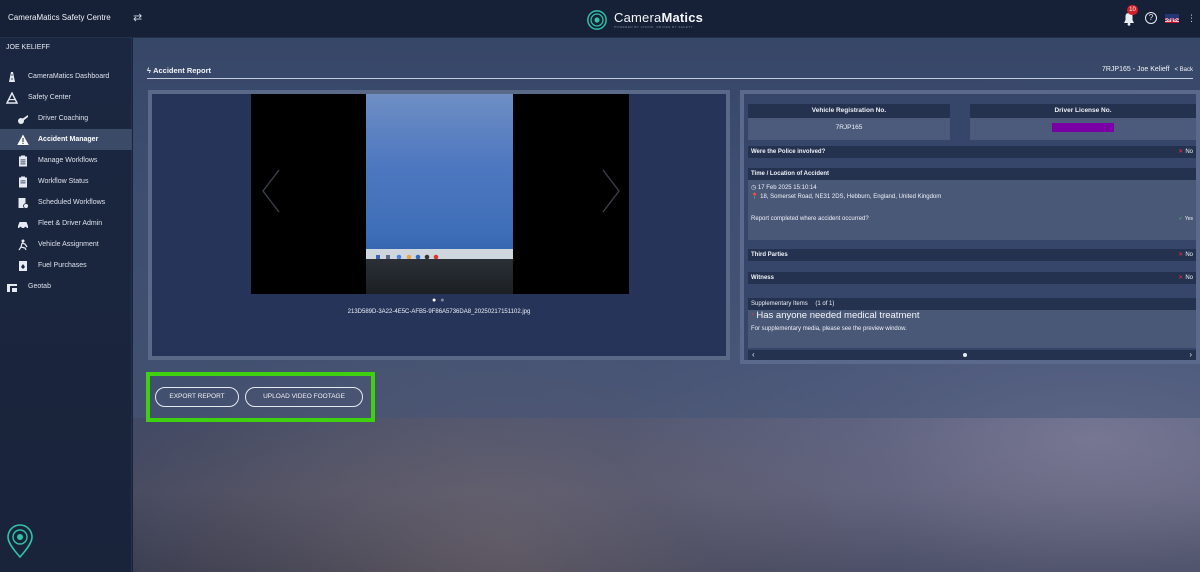  Describe the element at coordinates (12, 287) in the screenshot. I see `geotab-icon` at that location.